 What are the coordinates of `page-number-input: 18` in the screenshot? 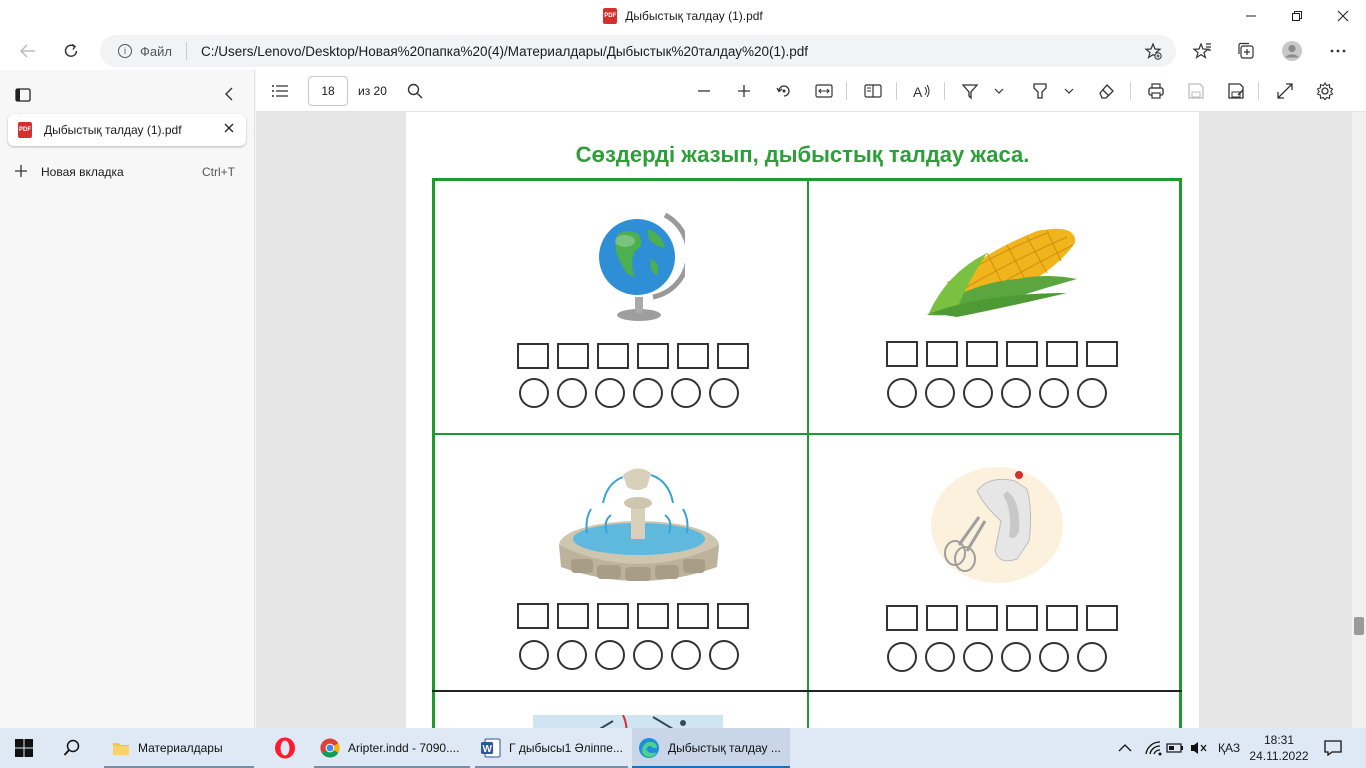 It's located at (328, 91).